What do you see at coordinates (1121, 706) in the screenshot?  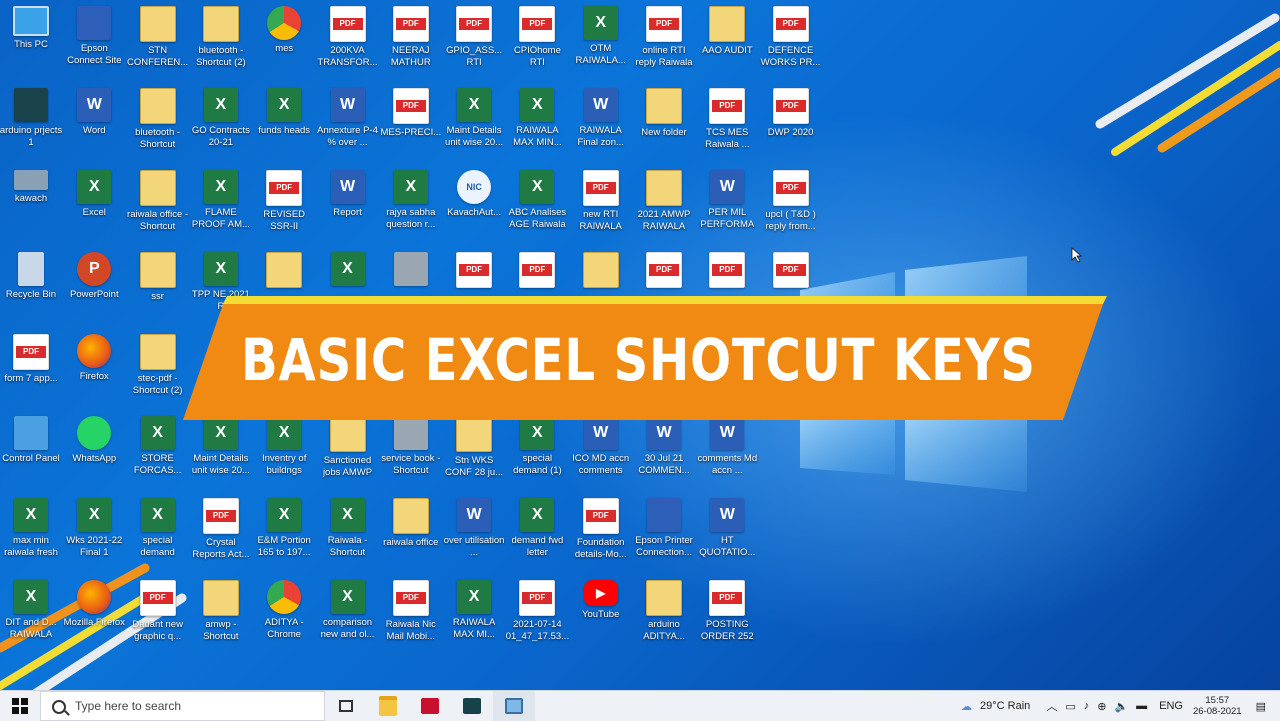 I see `volume-icon: 🔈` at bounding box center [1121, 706].